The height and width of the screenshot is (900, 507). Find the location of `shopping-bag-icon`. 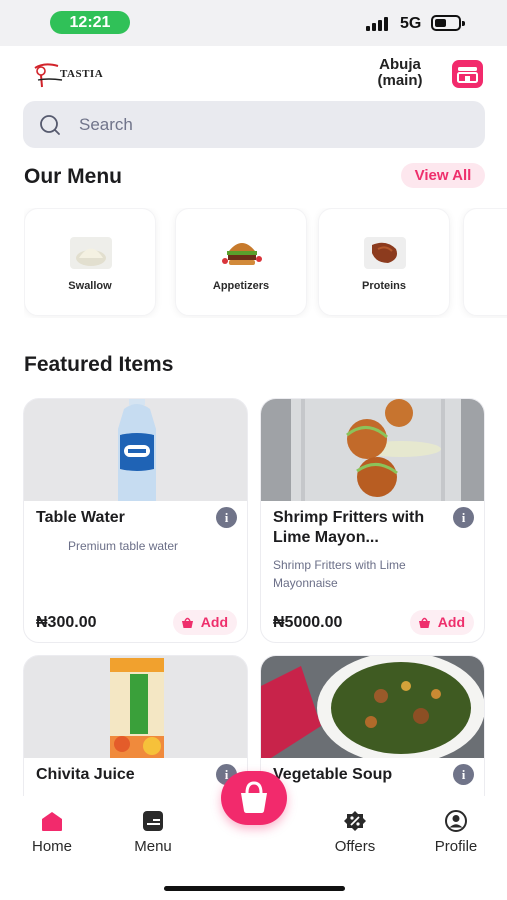

shopping-bag-icon is located at coordinates (254, 797).